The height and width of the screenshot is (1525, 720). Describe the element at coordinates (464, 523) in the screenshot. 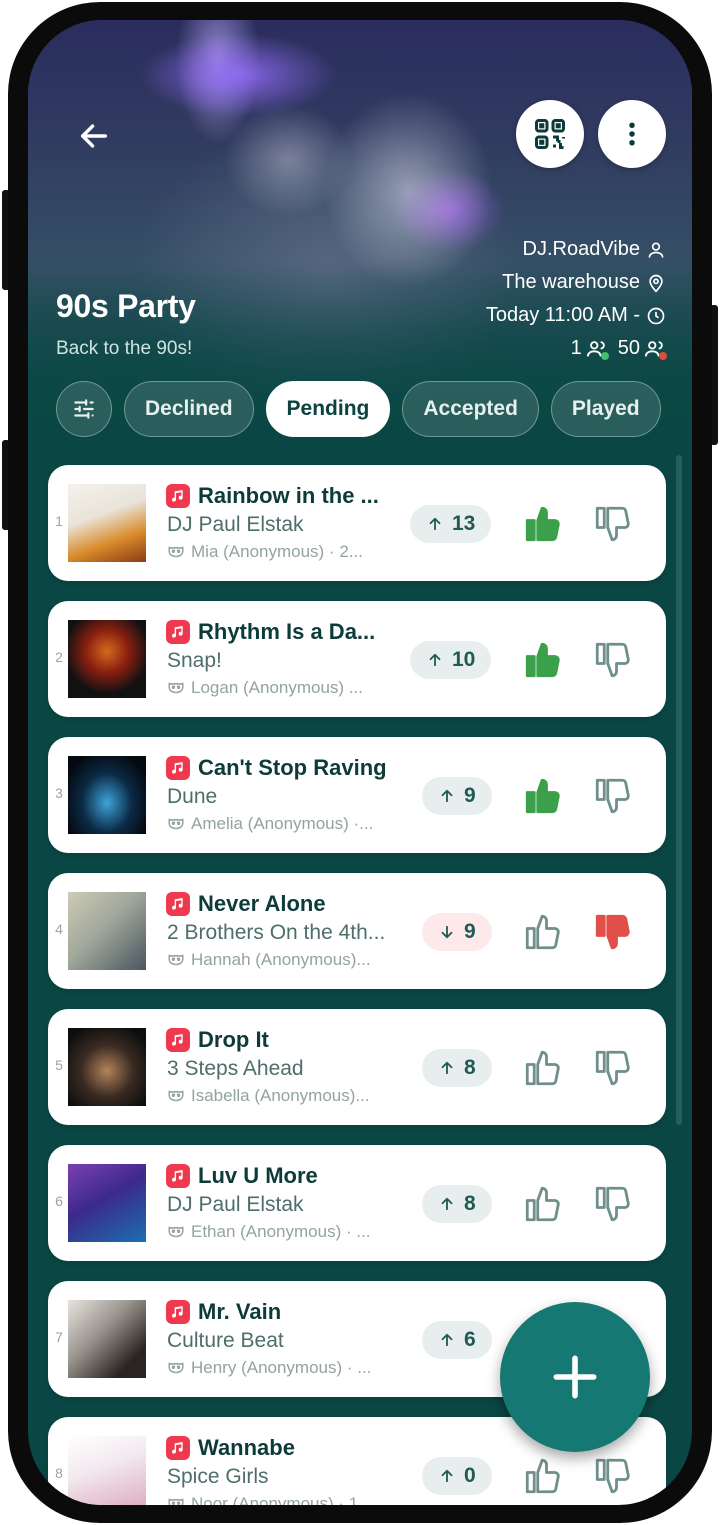

I see `vote-count: 13` at that location.